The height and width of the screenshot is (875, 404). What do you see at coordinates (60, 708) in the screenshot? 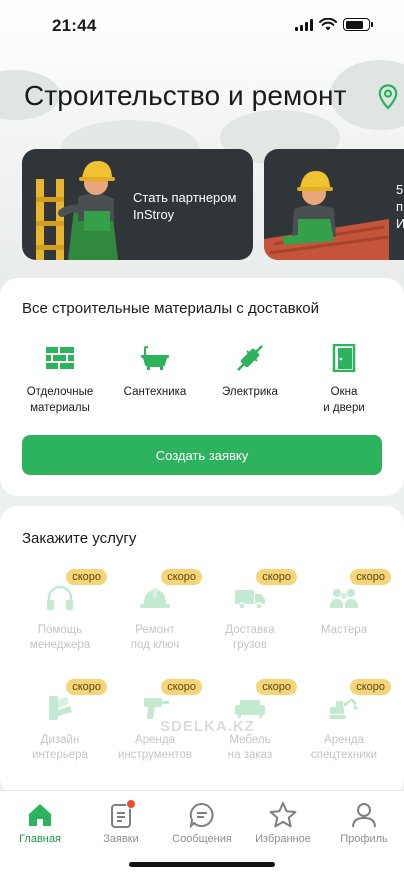
I see `palette-icon` at bounding box center [60, 708].